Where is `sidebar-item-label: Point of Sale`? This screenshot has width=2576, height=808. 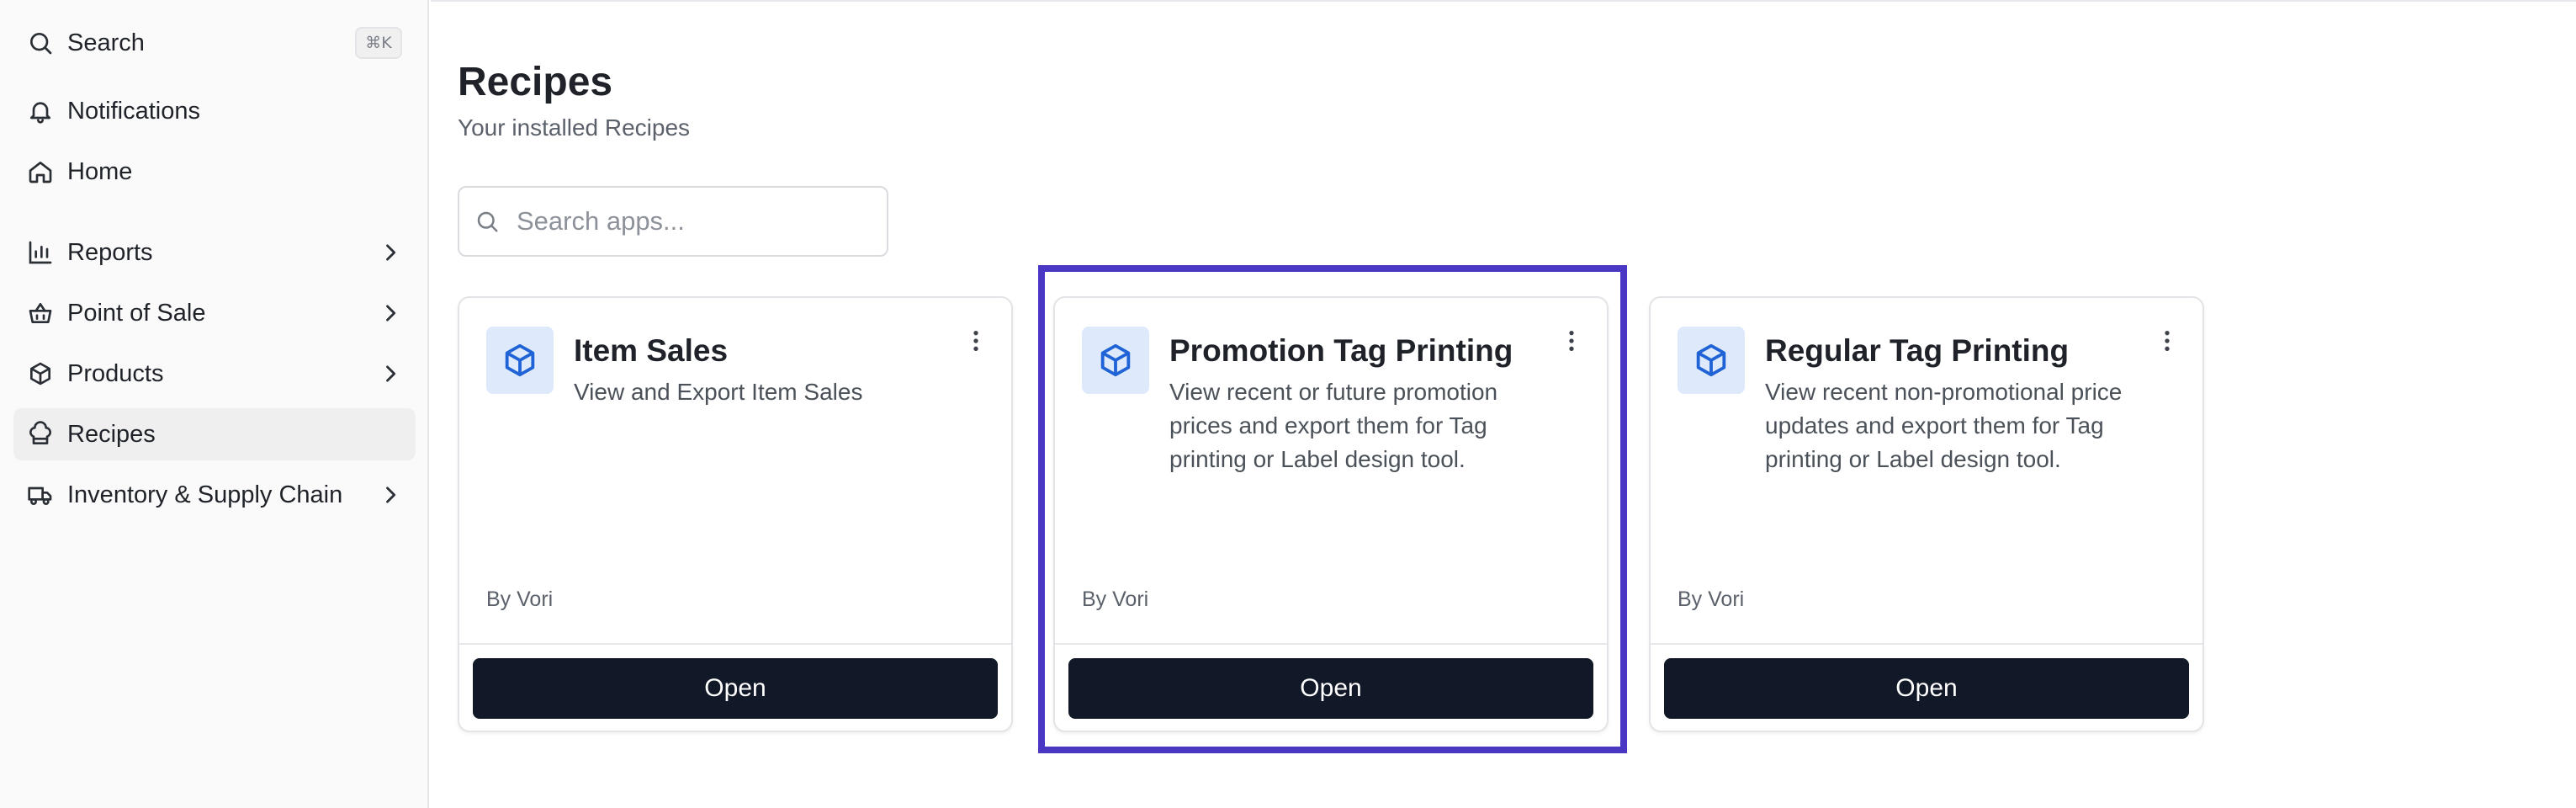 sidebar-item-label: Point of Sale is located at coordinates (136, 313).